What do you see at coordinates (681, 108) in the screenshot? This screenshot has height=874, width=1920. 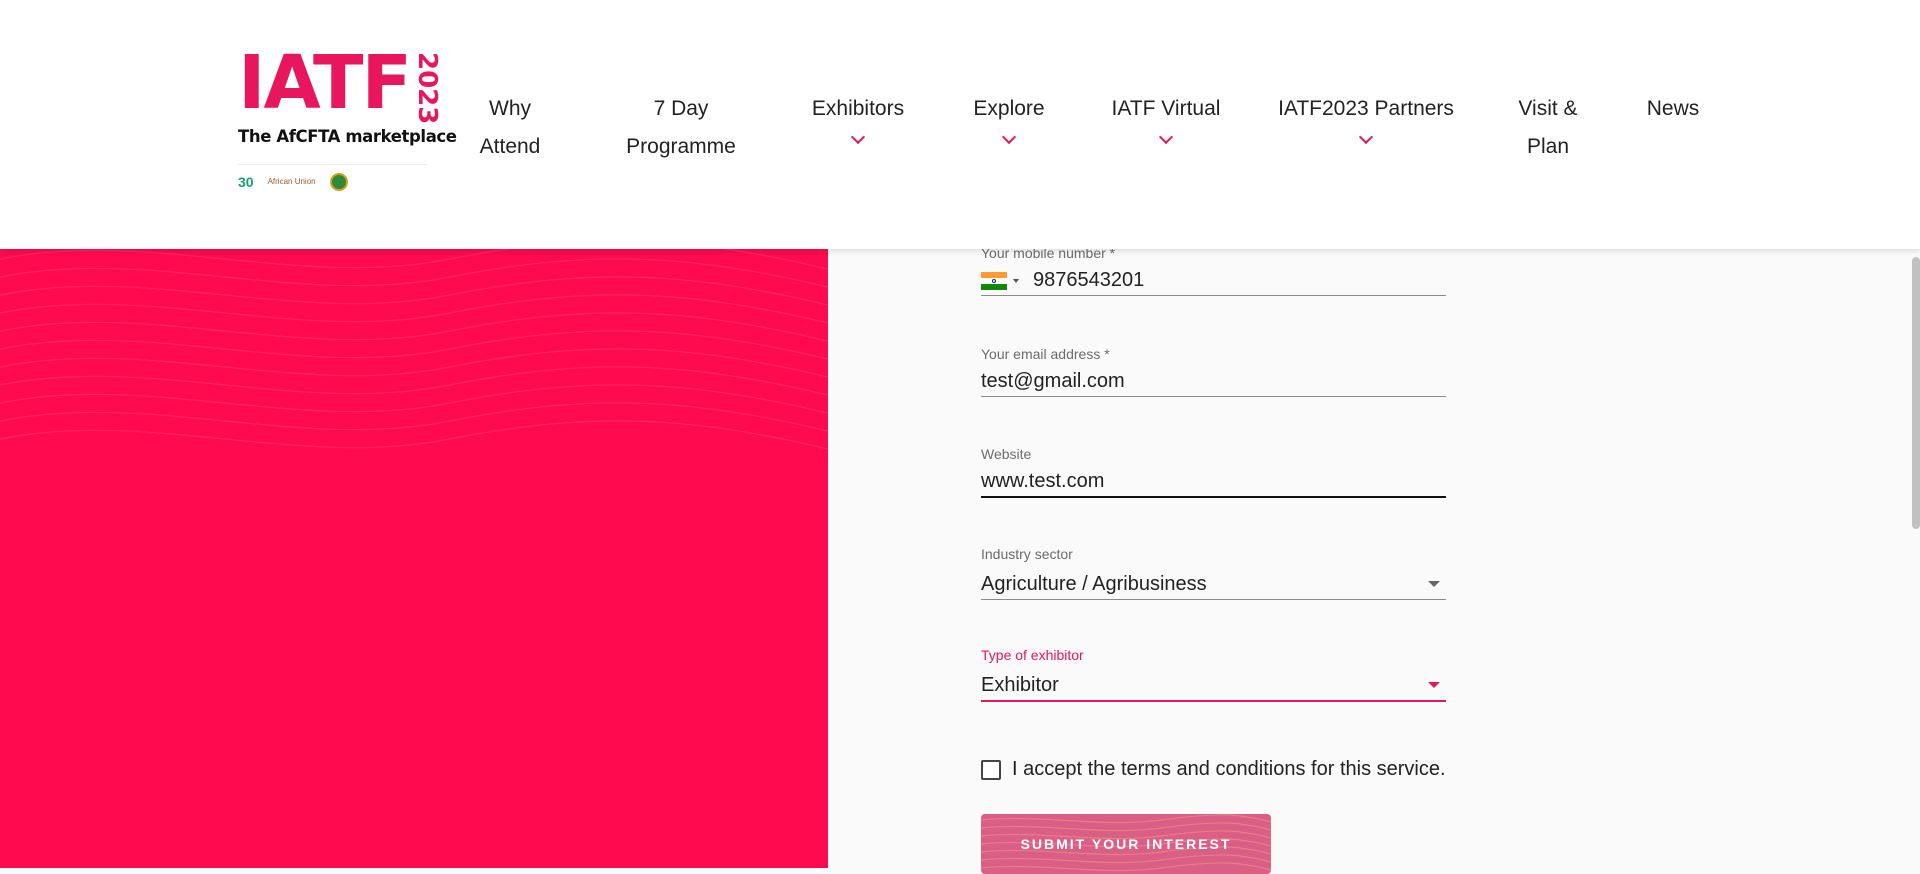 I see `nav-label-line1: 7 Day` at bounding box center [681, 108].